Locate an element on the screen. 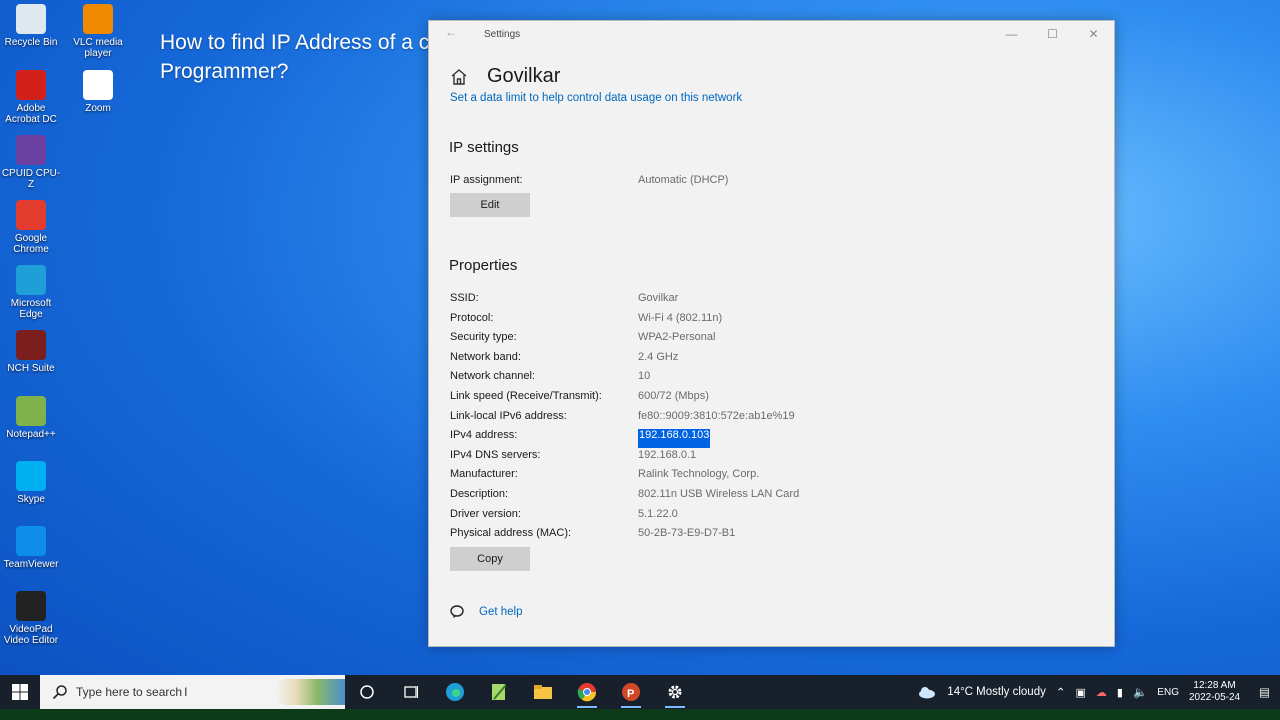 The image size is (1280, 720). desktop-icon: VideoPad Video Editor is located at coordinates (31, 618).